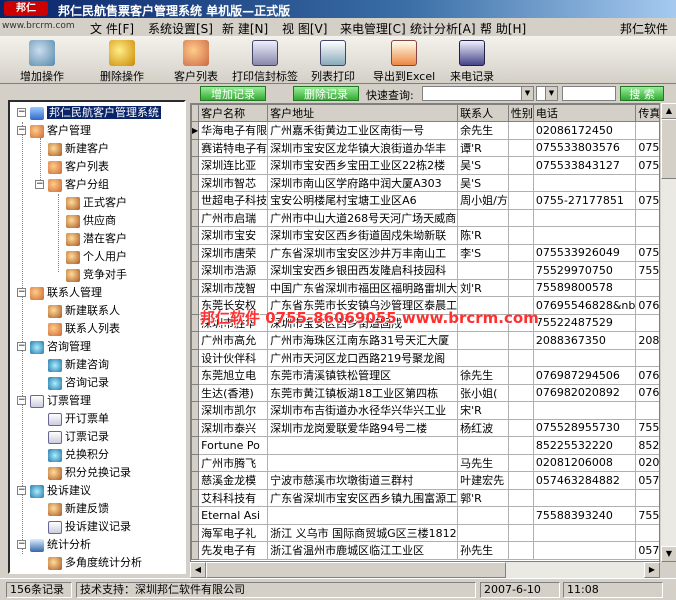 This screenshot has width=676, height=600. Describe the element at coordinates (647, 393) in the screenshot. I see `cell-fax: 0769820` at that location.